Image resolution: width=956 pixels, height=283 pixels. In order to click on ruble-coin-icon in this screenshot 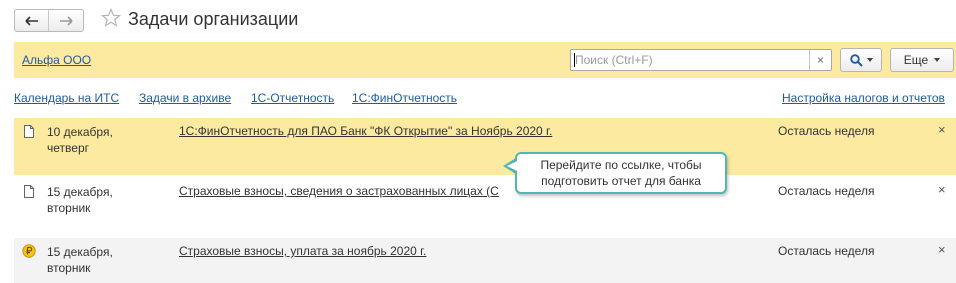, I will do `click(29, 252)`.